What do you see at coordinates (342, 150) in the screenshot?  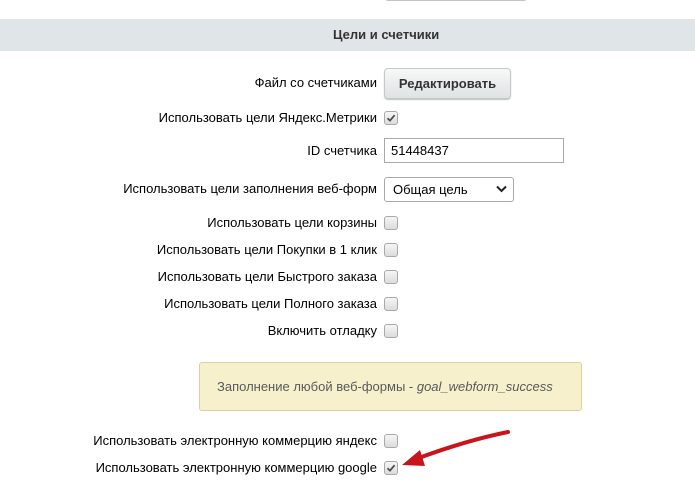 I see `counter-id-label: ID счетчика` at bounding box center [342, 150].